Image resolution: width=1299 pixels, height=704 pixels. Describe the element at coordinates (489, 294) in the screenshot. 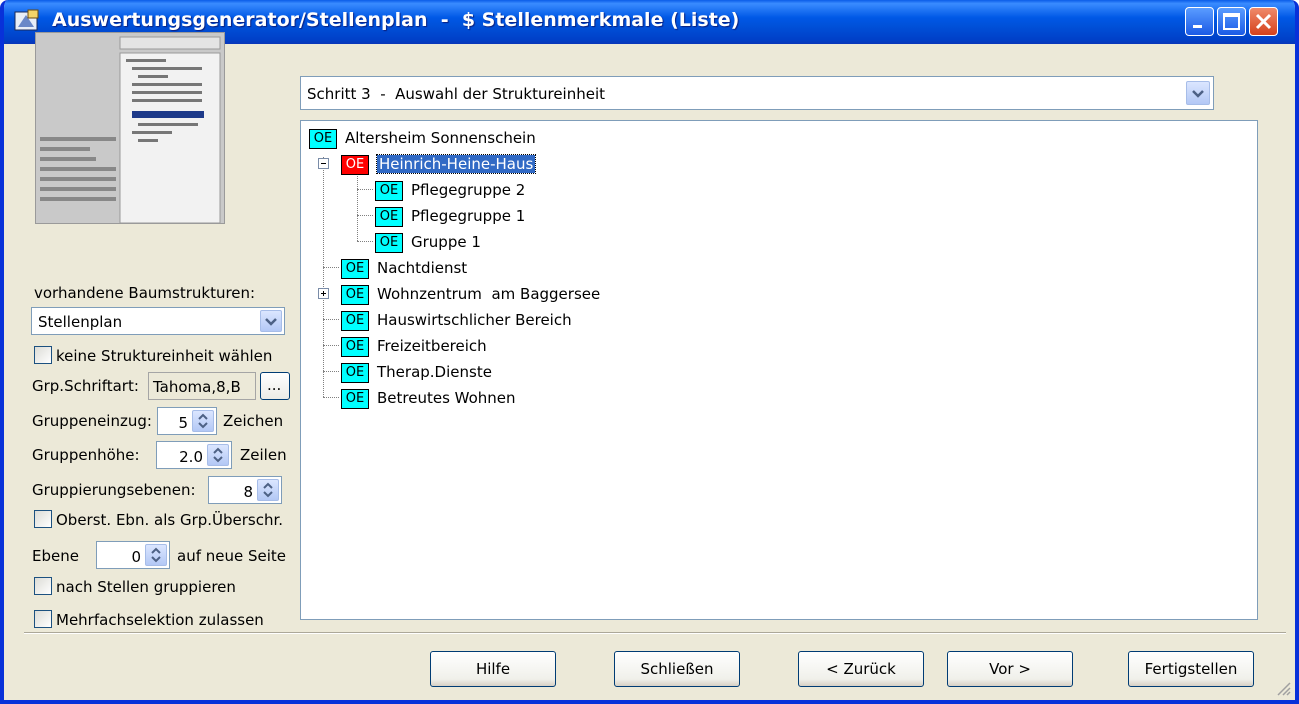

I see `tree-node-label: Wohnzentrum am Baggersee` at that location.